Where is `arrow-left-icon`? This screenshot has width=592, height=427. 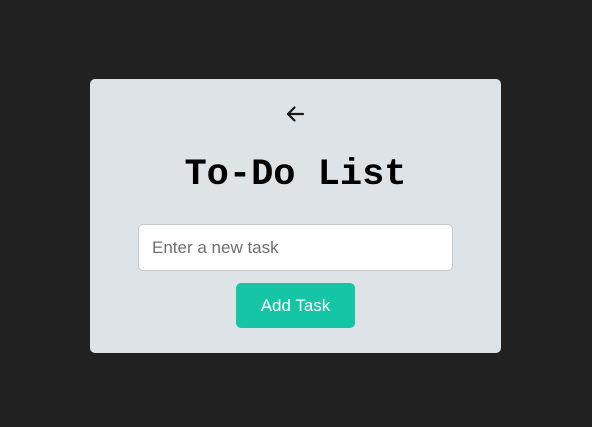
arrow-left-icon is located at coordinates (295, 114).